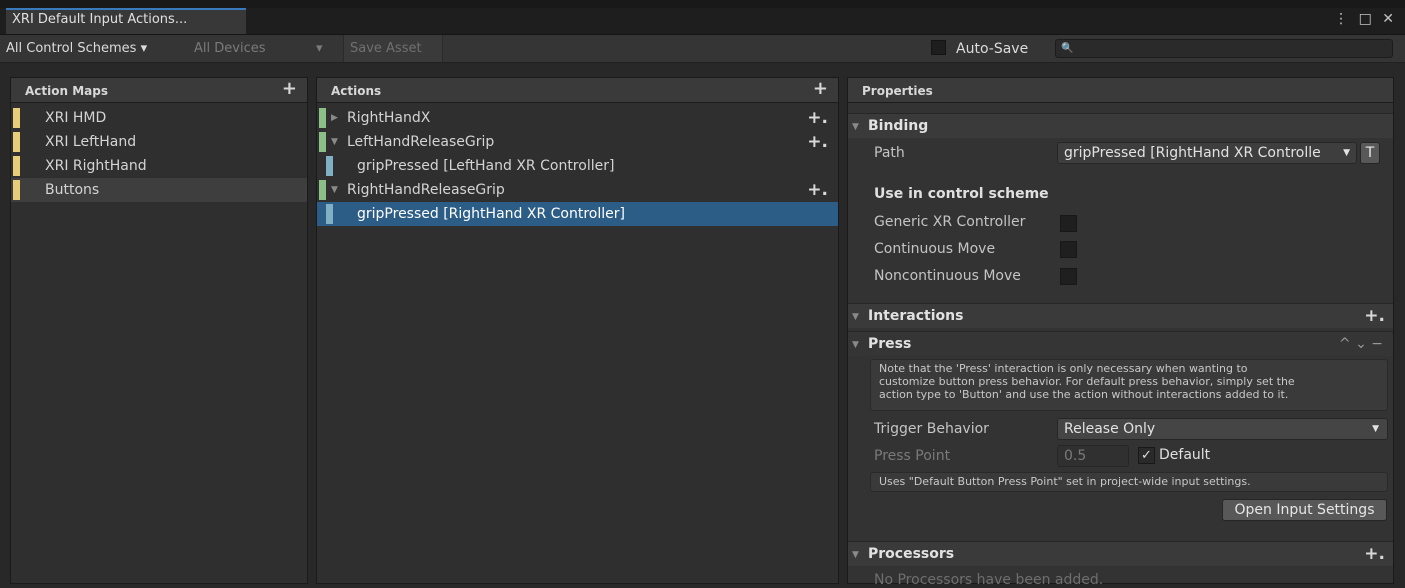 The height and width of the screenshot is (588, 1405). I want to click on title-strip, so click(702, 4).